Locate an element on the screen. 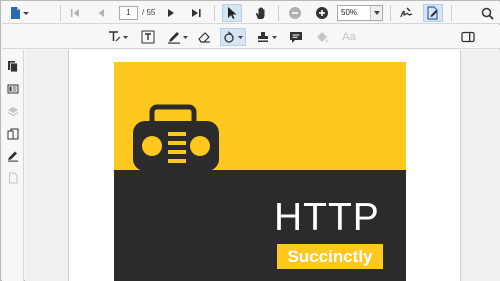  next-page-icon is located at coordinates (171, 13).